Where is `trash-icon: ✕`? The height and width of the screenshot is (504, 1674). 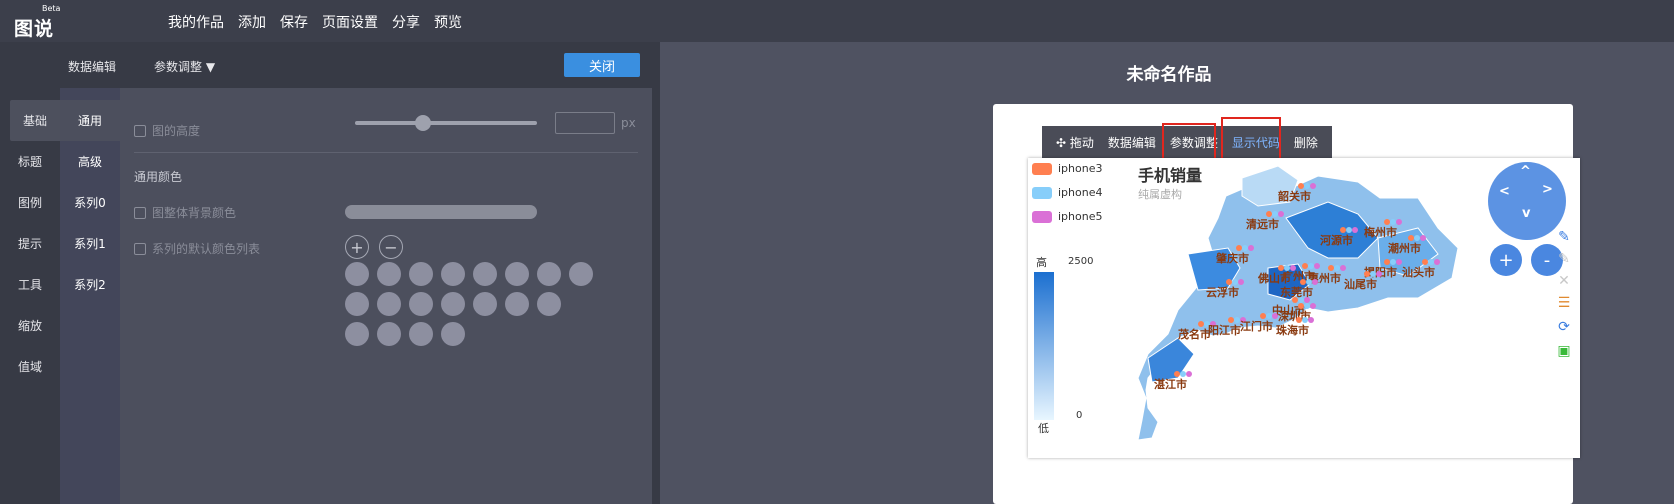 trash-icon: ✕ is located at coordinates (1564, 281).